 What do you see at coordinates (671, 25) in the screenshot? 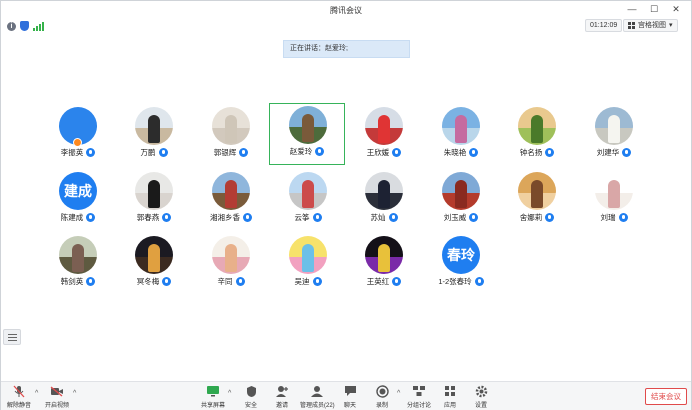
I see `chevron-down-icon: ▾` at bounding box center [671, 25].